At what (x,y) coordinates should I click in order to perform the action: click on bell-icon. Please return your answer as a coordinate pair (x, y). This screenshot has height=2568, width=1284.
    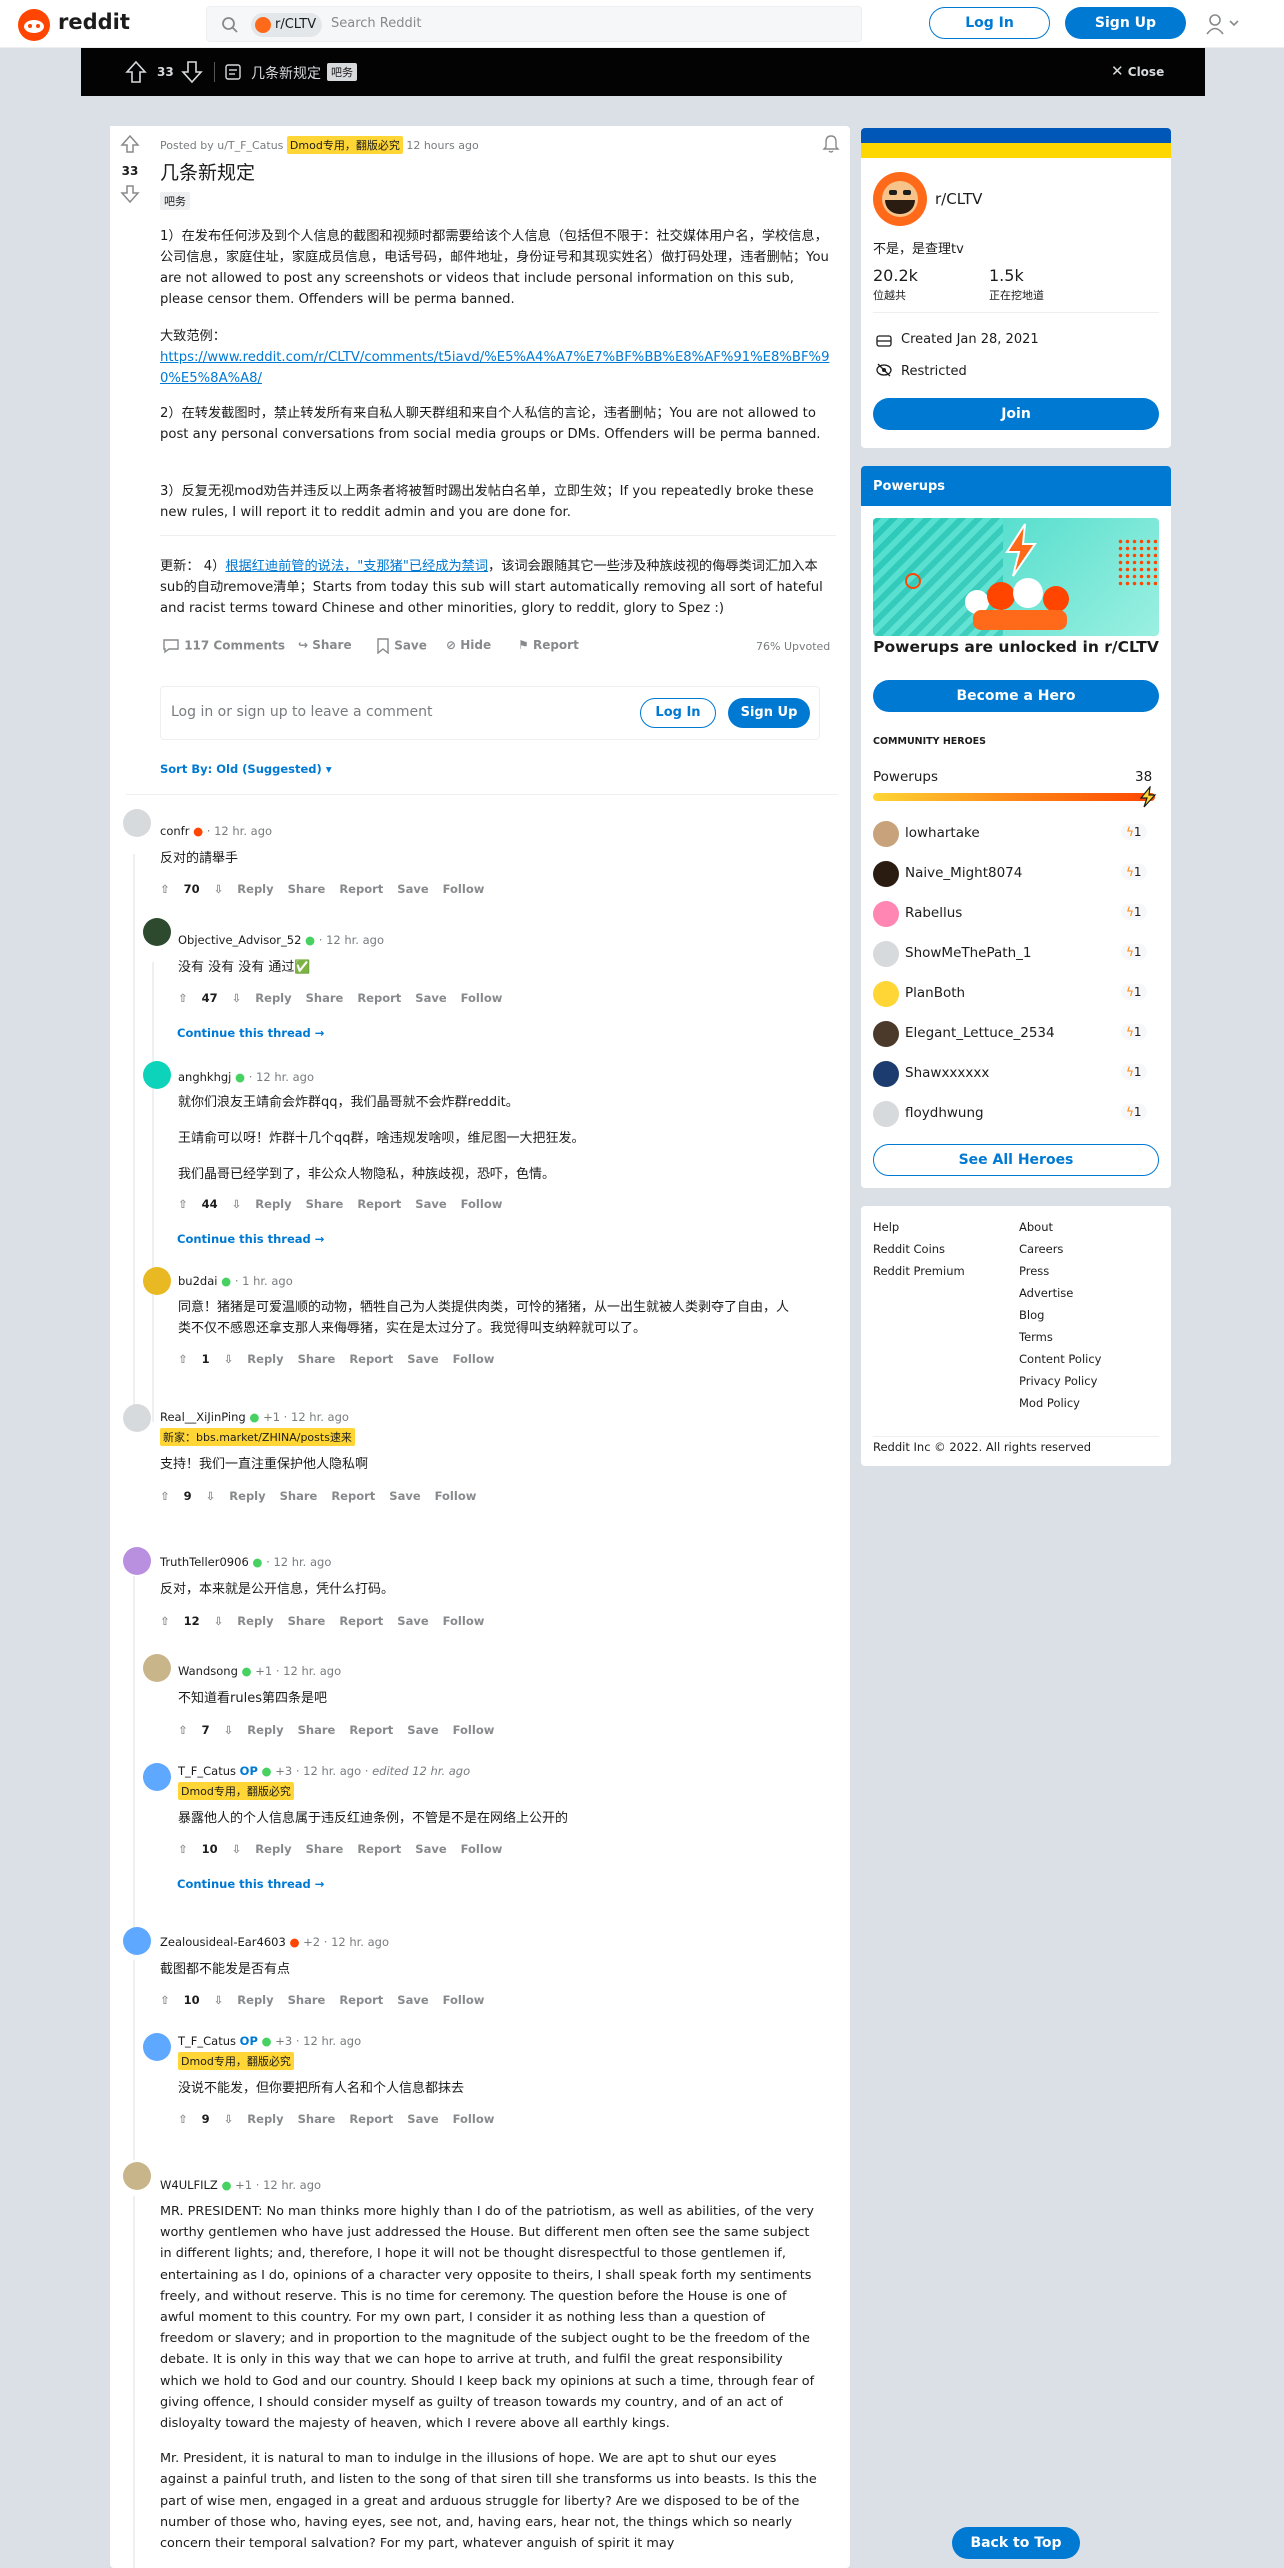
    Looking at the image, I should click on (831, 144).